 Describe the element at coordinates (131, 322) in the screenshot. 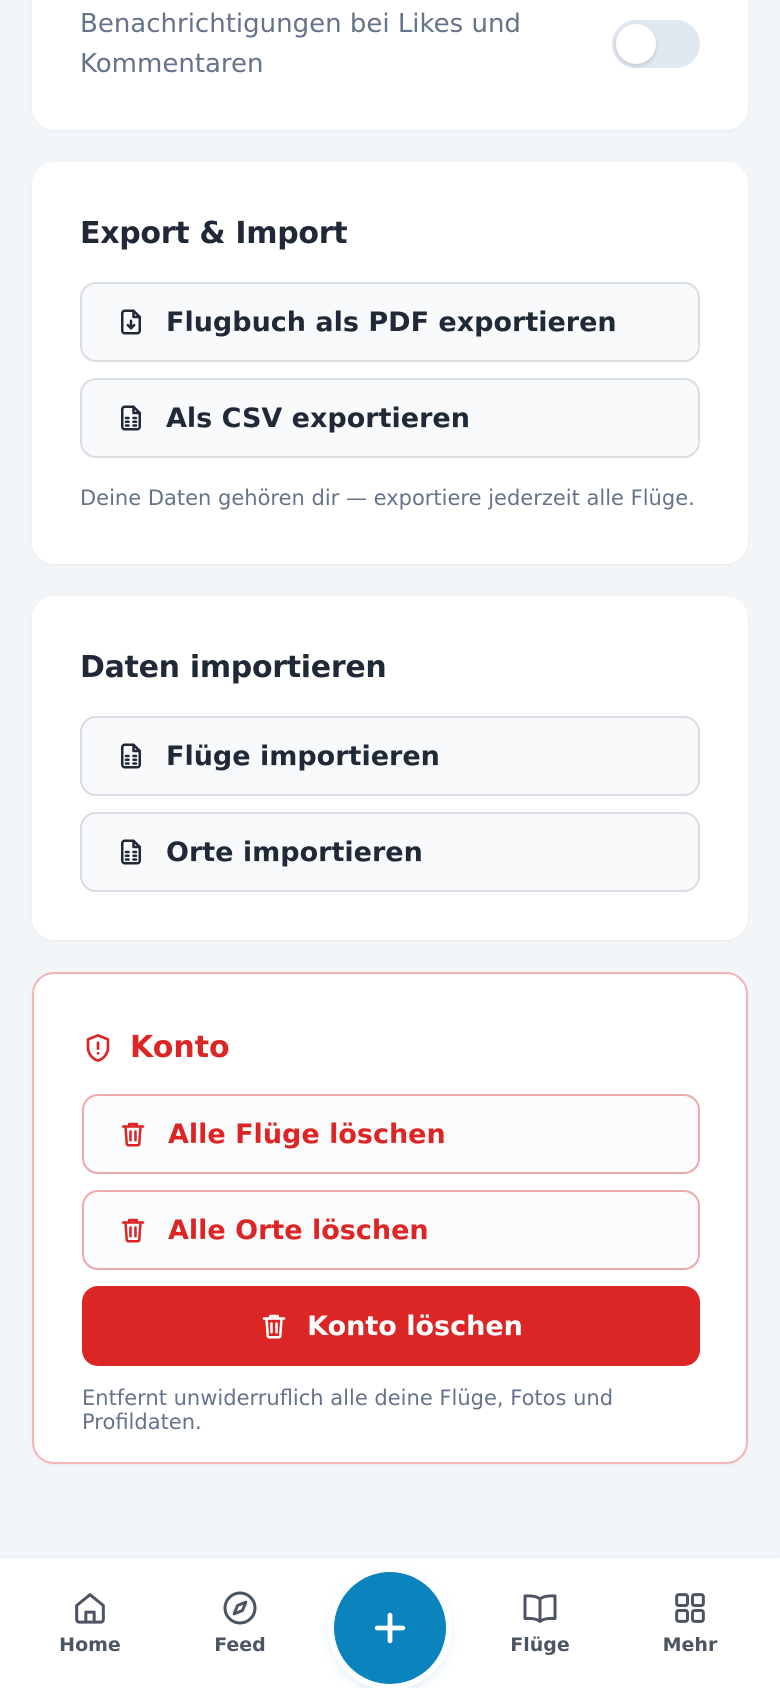

I see `file-download-icon` at that location.